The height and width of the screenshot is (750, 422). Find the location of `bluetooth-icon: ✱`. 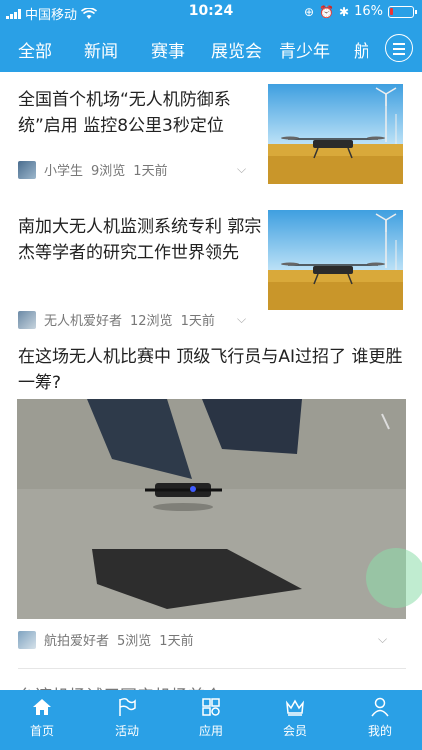

bluetooth-icon: ✱ is located at coordinates (344, 11).